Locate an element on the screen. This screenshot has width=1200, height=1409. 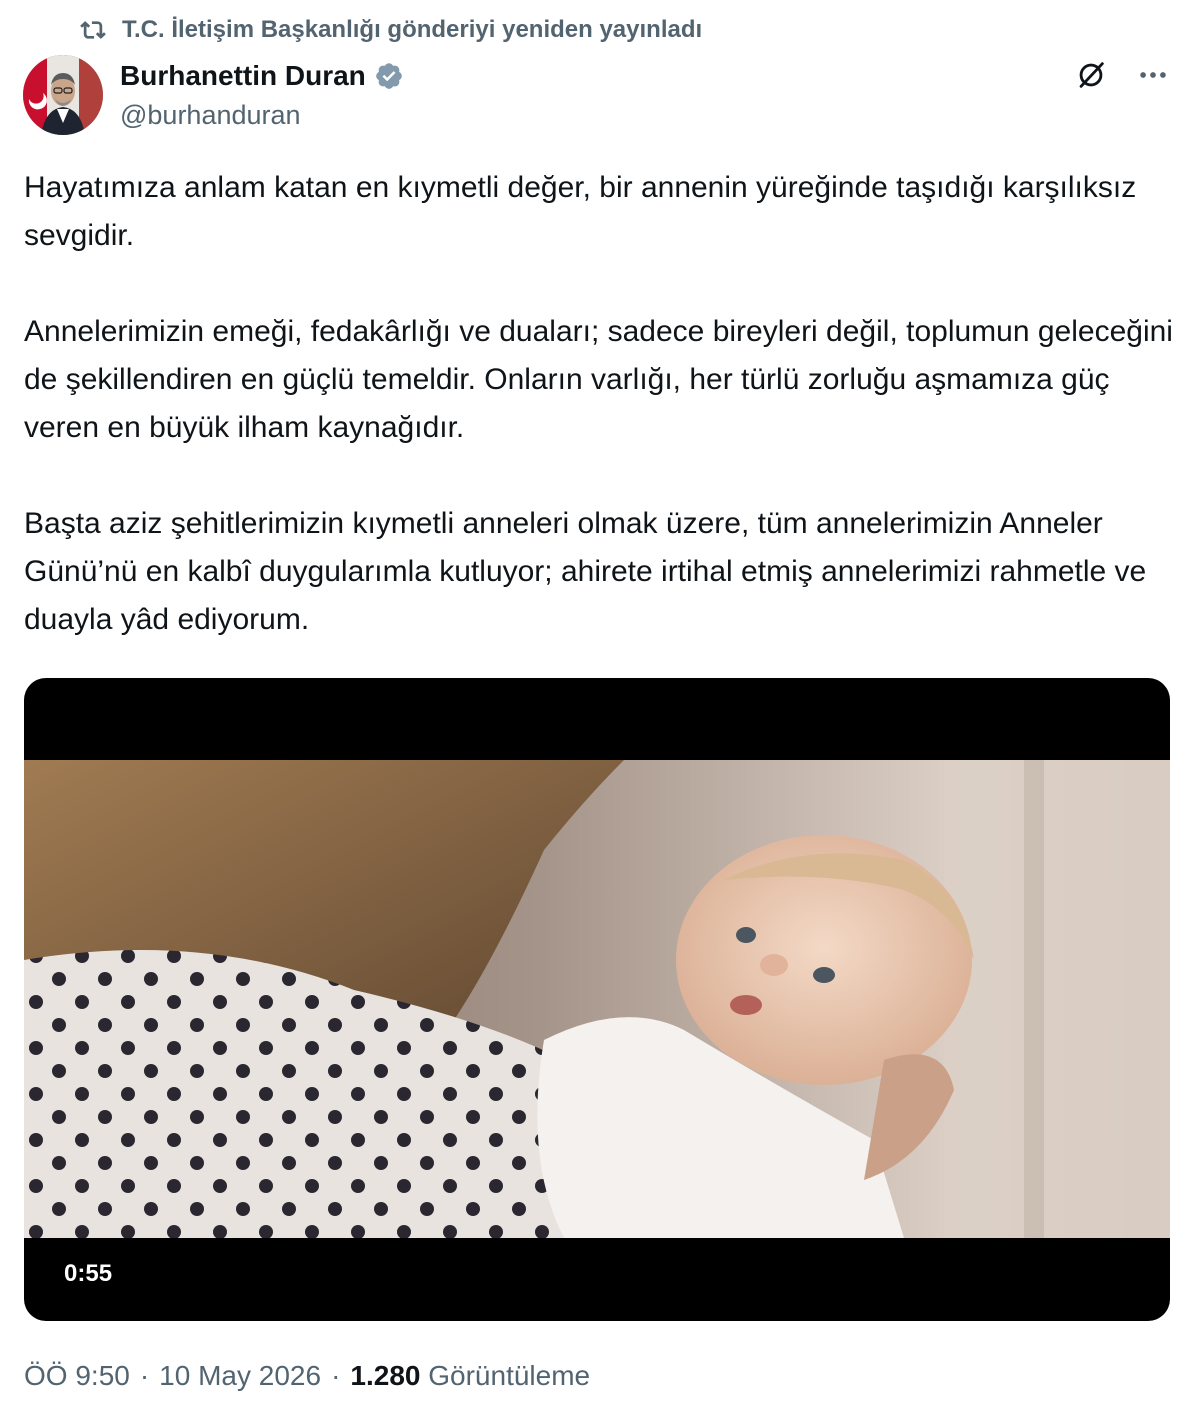
avatar-image is located at coordinates (63, 95).